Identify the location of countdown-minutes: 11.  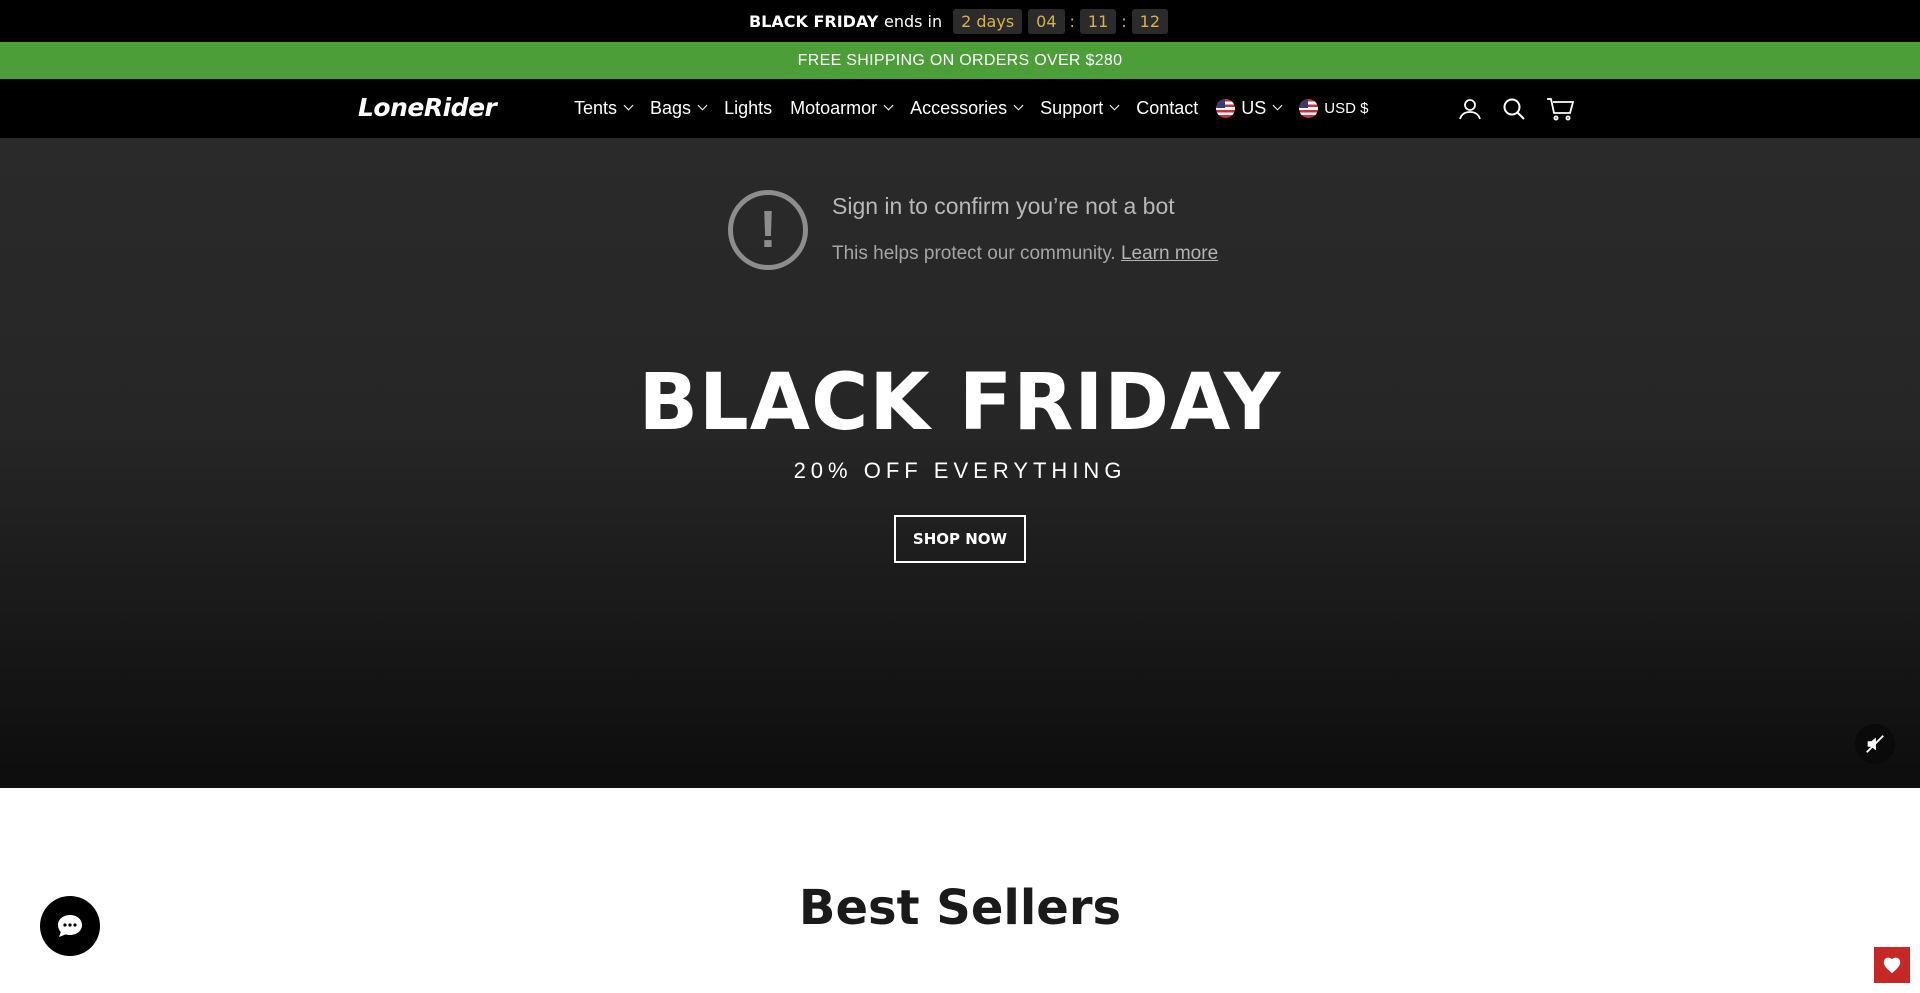
(1098, 21).